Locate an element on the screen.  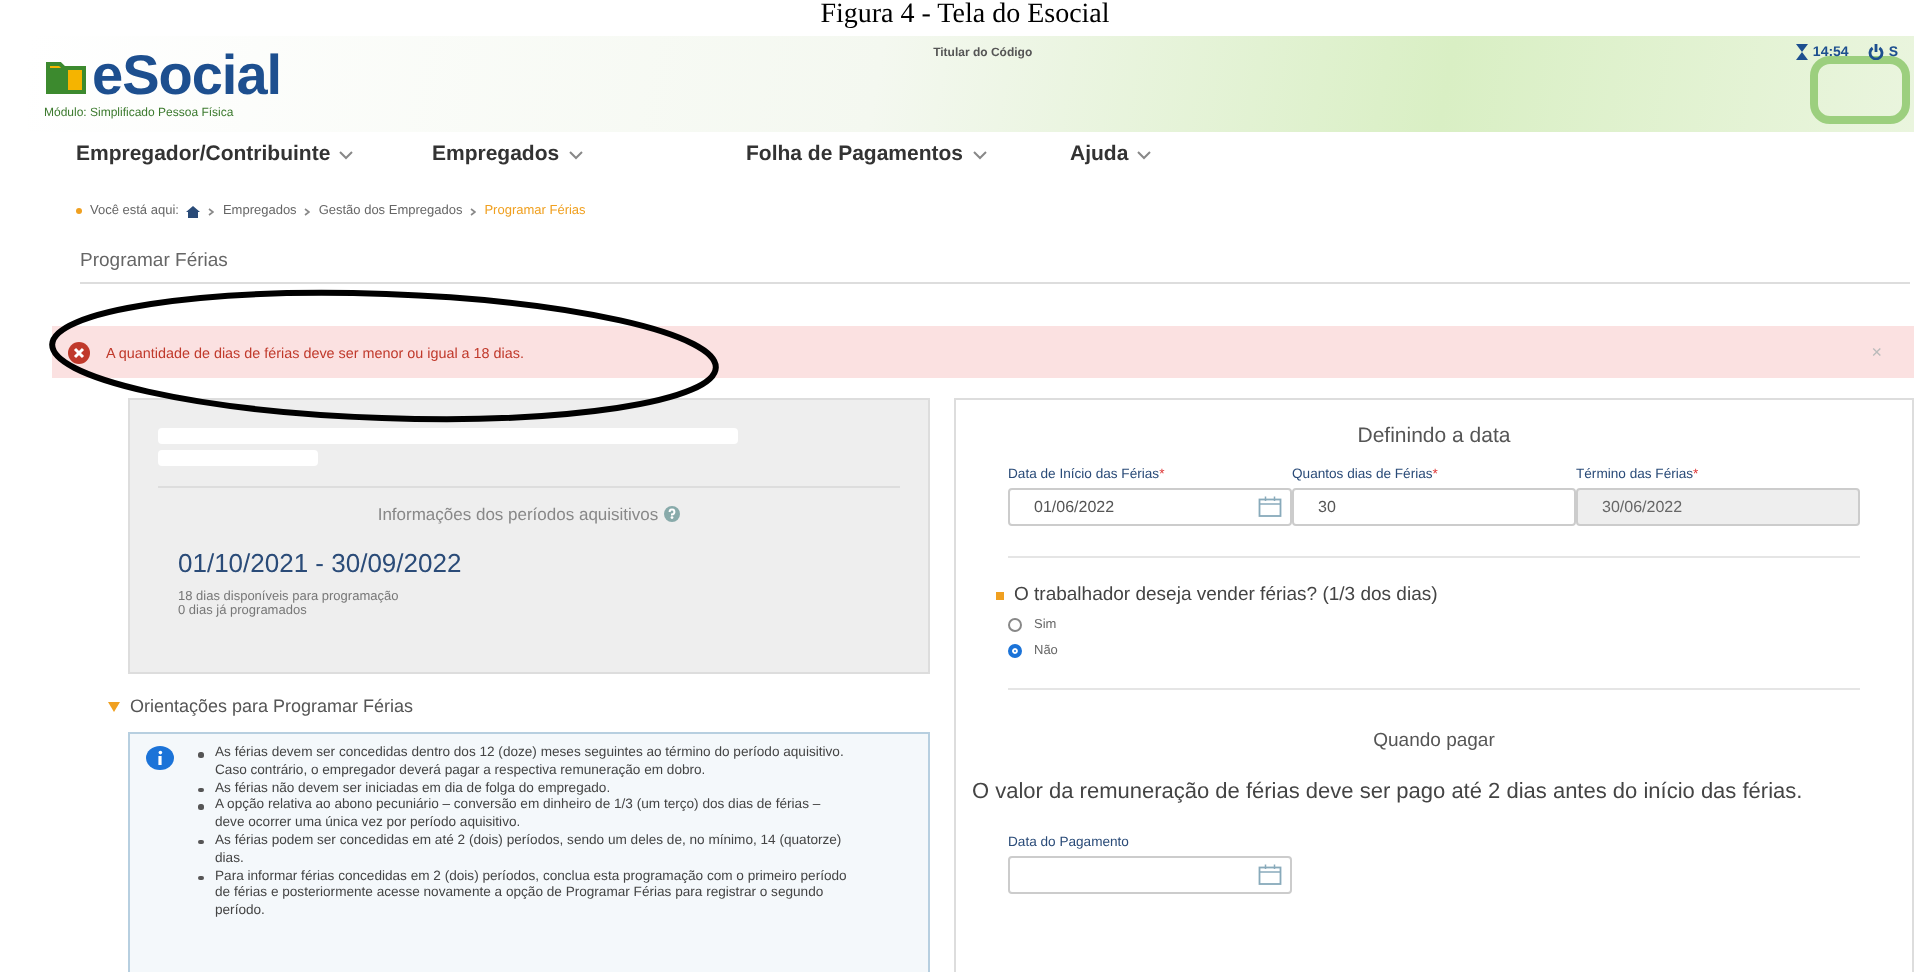
nav-menu-item: Empregador/Contribuinte is located at coordinates (254, 154).